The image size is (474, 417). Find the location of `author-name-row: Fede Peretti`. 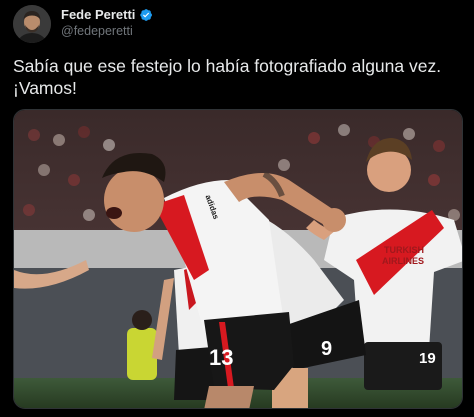

author-name-row: Fede Peretti is located at coordinates (107, 14).